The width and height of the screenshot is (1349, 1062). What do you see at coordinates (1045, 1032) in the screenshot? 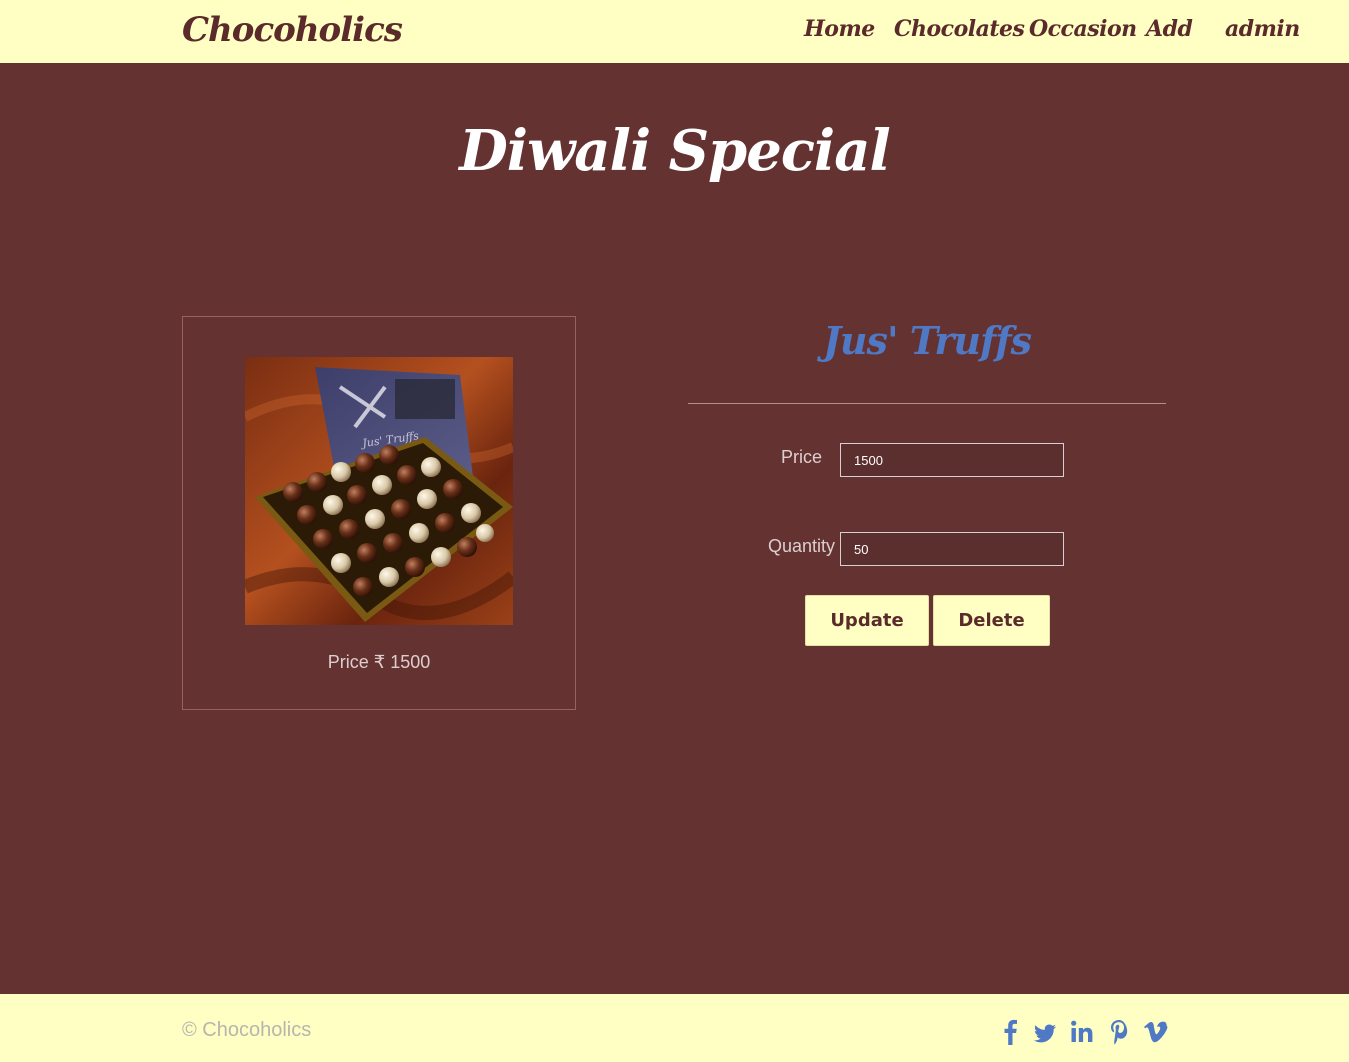
I see `twitter-icon` at bounding box center [1045, 1032].